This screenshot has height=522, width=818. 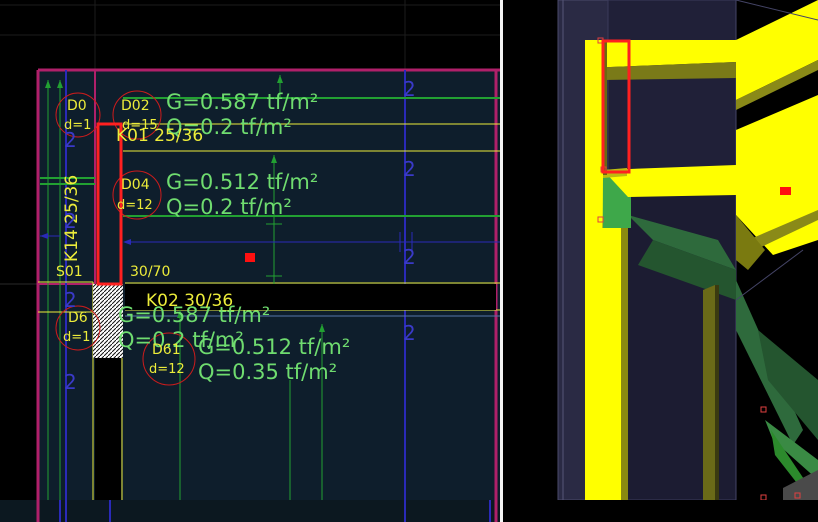 What do you see at coordinates (189, 301) in the screenshot?
I see `beam-k02-label: K02 30/36` at bounding box center [189, 301].